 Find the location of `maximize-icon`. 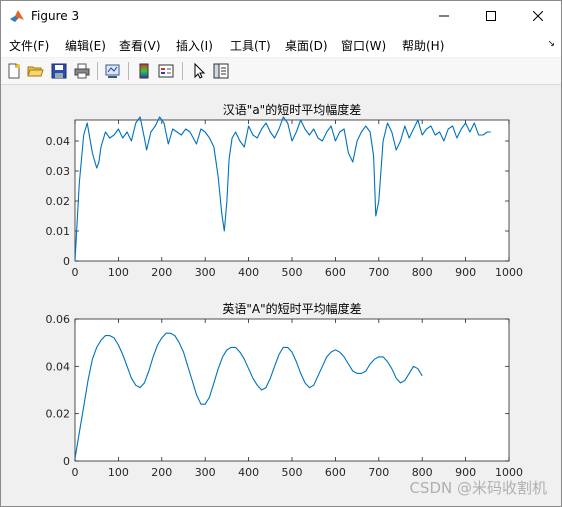

maximize-icon is located at coordinates (491, 16).